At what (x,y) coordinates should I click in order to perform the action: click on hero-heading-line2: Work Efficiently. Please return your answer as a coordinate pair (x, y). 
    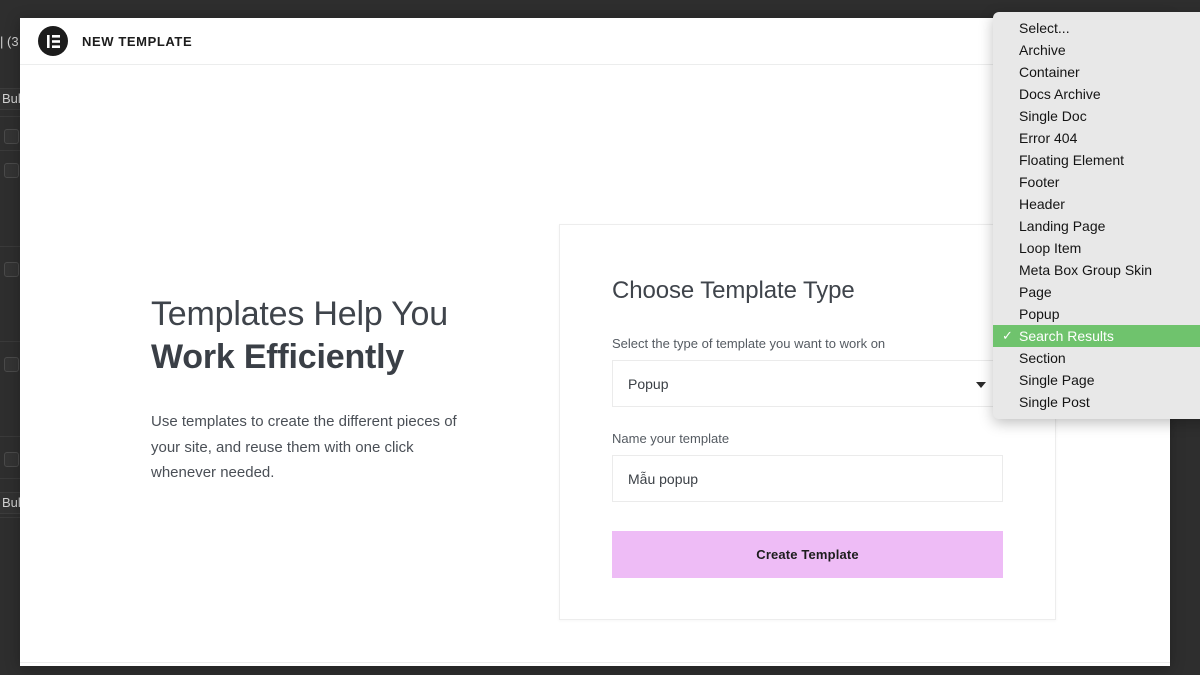
    Looking at the image, I should click on (278, 357).